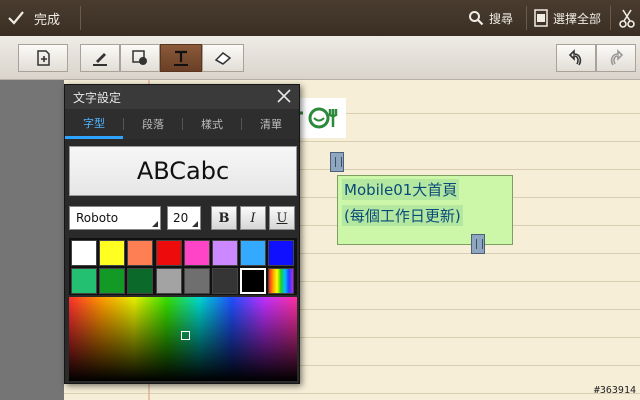 Image resolution: width=640 pixels, height=400 pixels. I want to click on image-tool-button, so click(140, 58).